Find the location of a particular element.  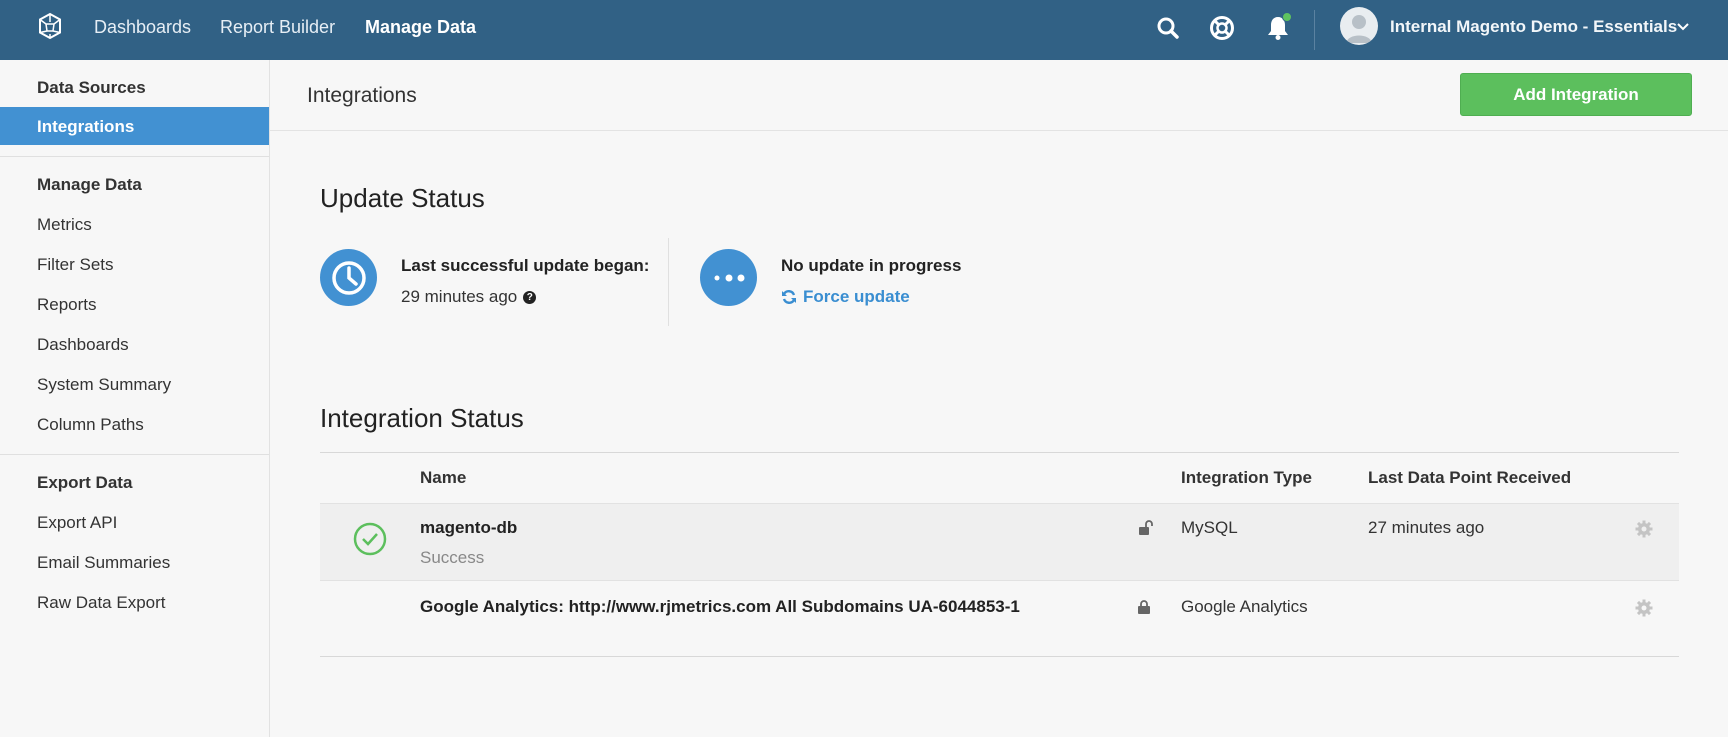

sidebar-item-label: Integrations is located at coordinates (86, 126).